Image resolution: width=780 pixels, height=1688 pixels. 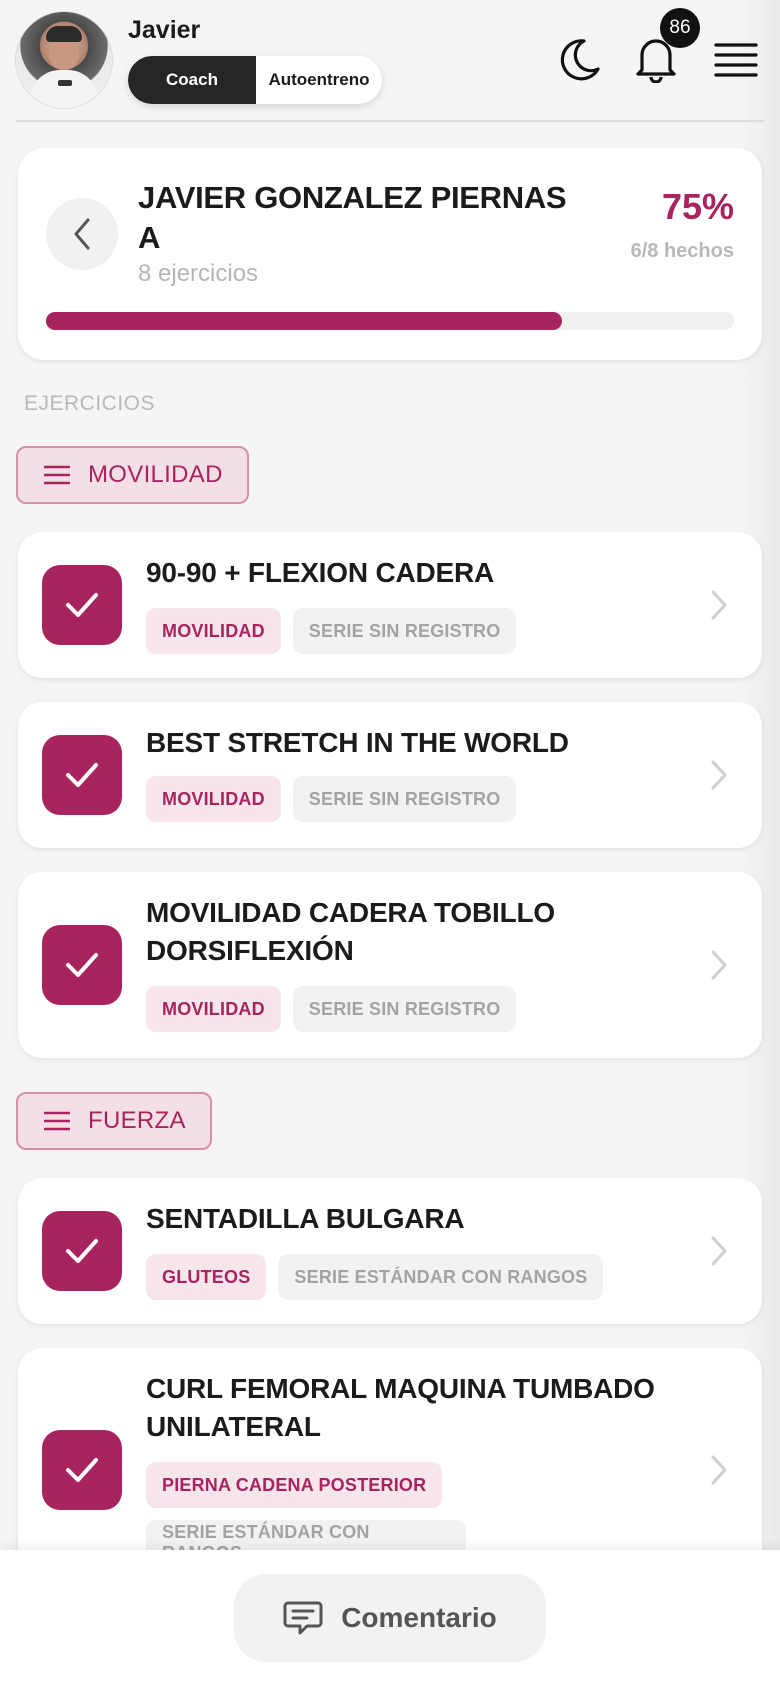 I want to click on category-label: MOVILIDAD, so click(x=155, y=474).